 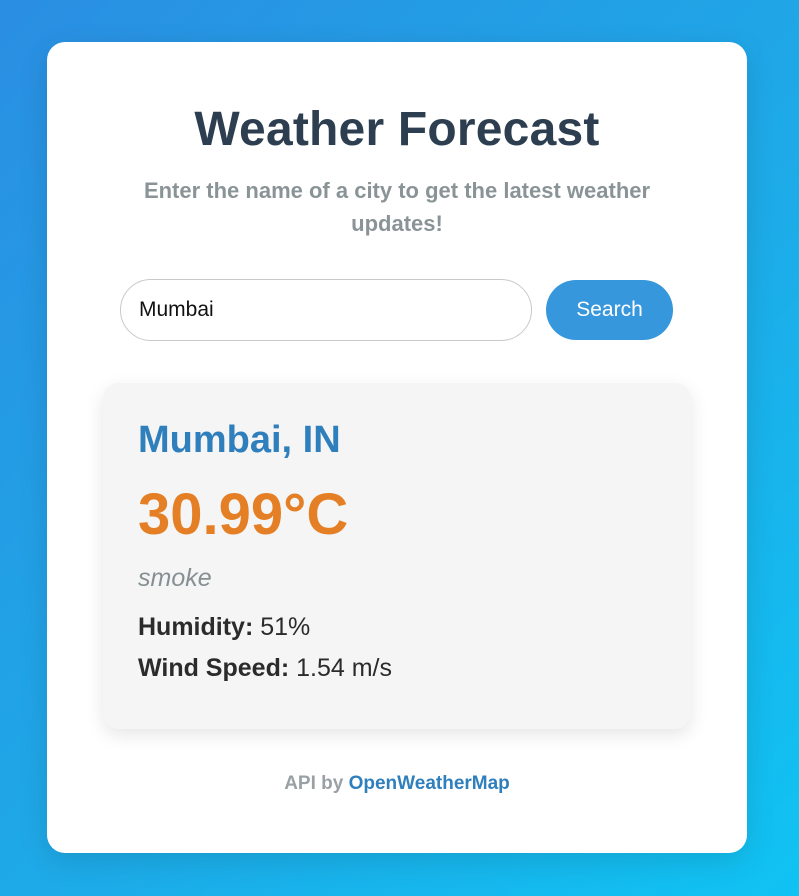 What do you see at coordinates (196, 627) in the screenshot?
I see `humidity-label: Humidity:` at bounding box center [196, 627].